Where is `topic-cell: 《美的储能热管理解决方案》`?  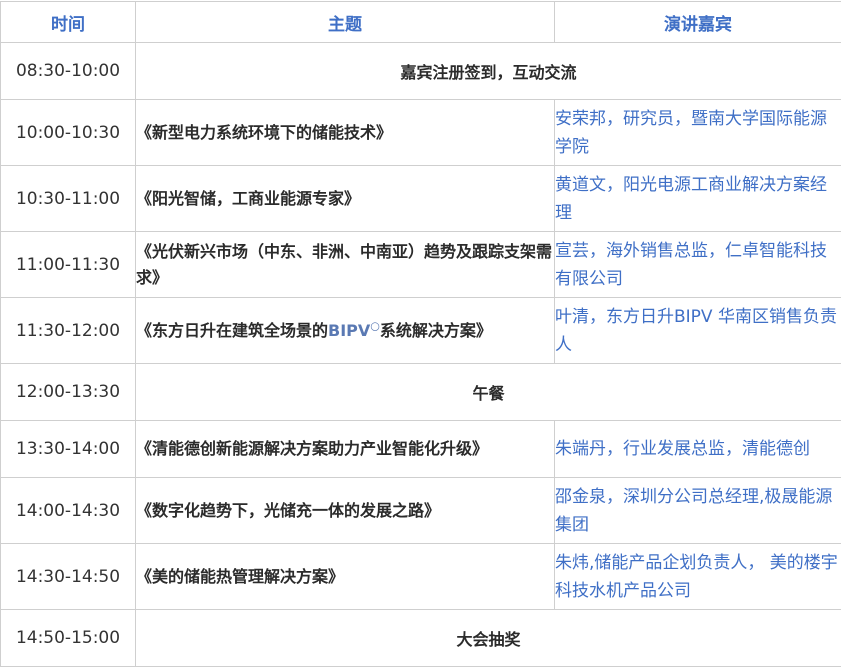
topic-cell: 《美的储能热管理解决方案》 is located at coordinates (345, 577).